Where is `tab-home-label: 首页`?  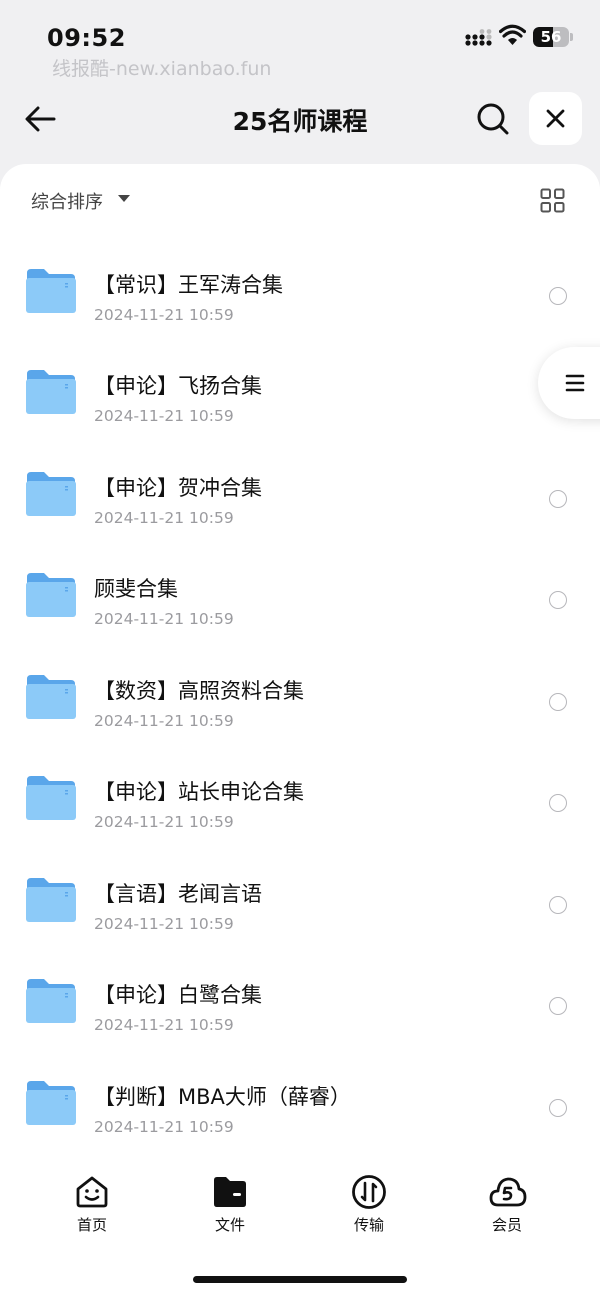 tab-home-label: 首页 is located at coordinates (91, 1225).